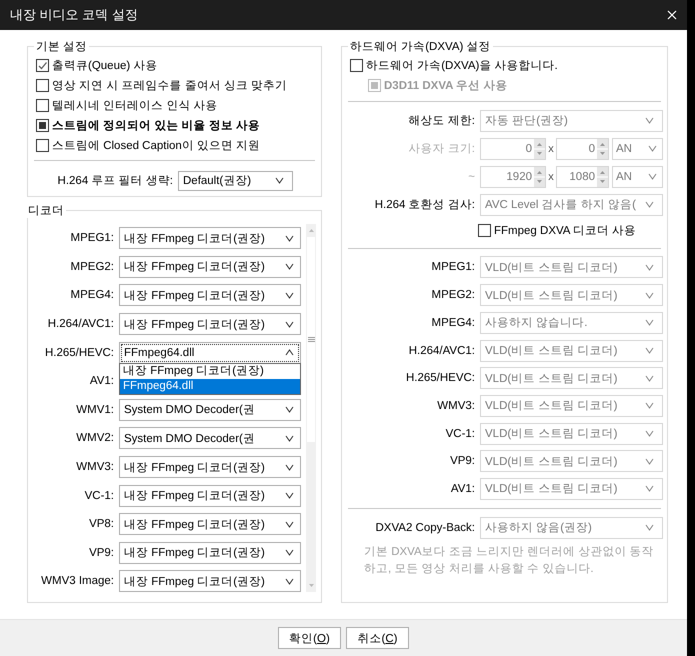 The width and height of the screenshot is (695, 656). I want to click on grip-icon, so click(311, 339).